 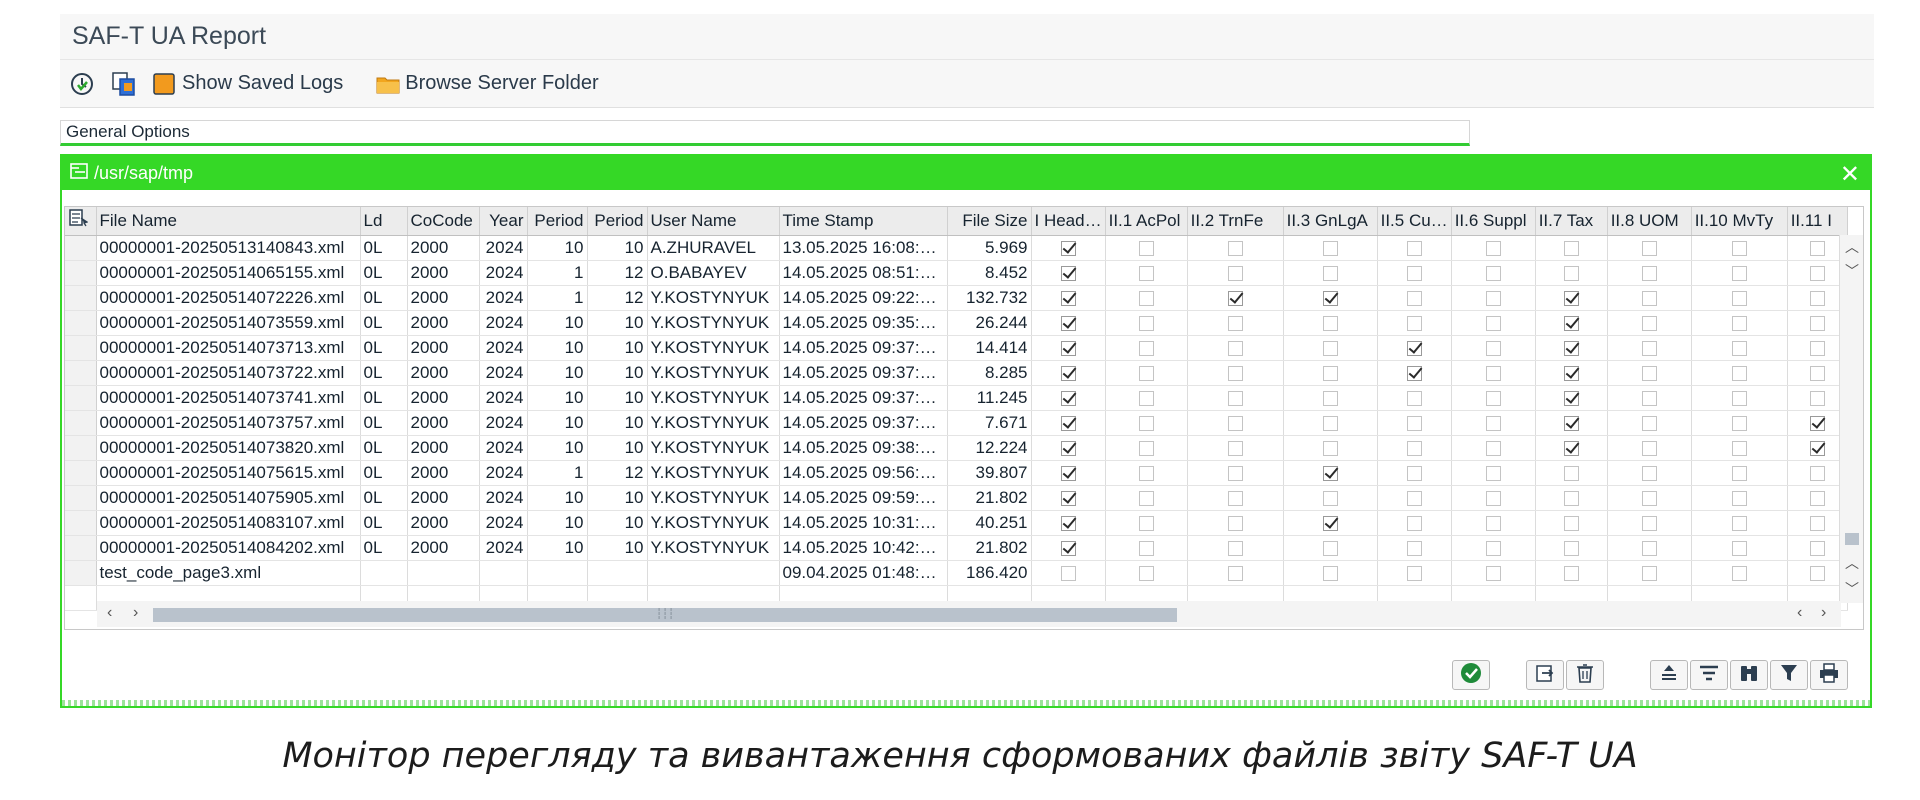 What do you see at coordinates (1471, 675) in the screenshot?
I see `confirm-button` at bounding box center [1471, 675].